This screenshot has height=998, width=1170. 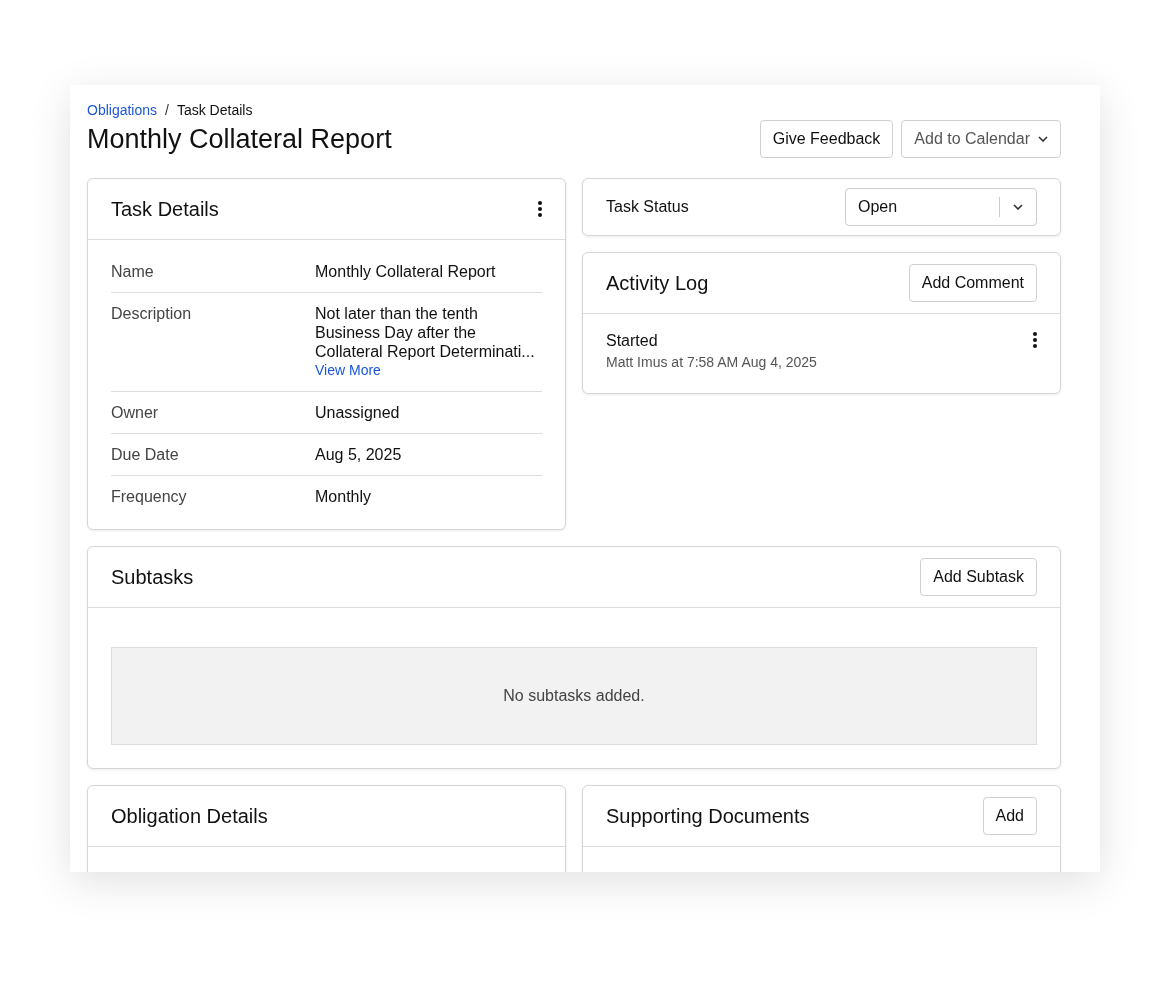 What do you see at coordinates (941, 207) in the screenshot?
I see `status-select: Open` at bounding box center [941, 207].